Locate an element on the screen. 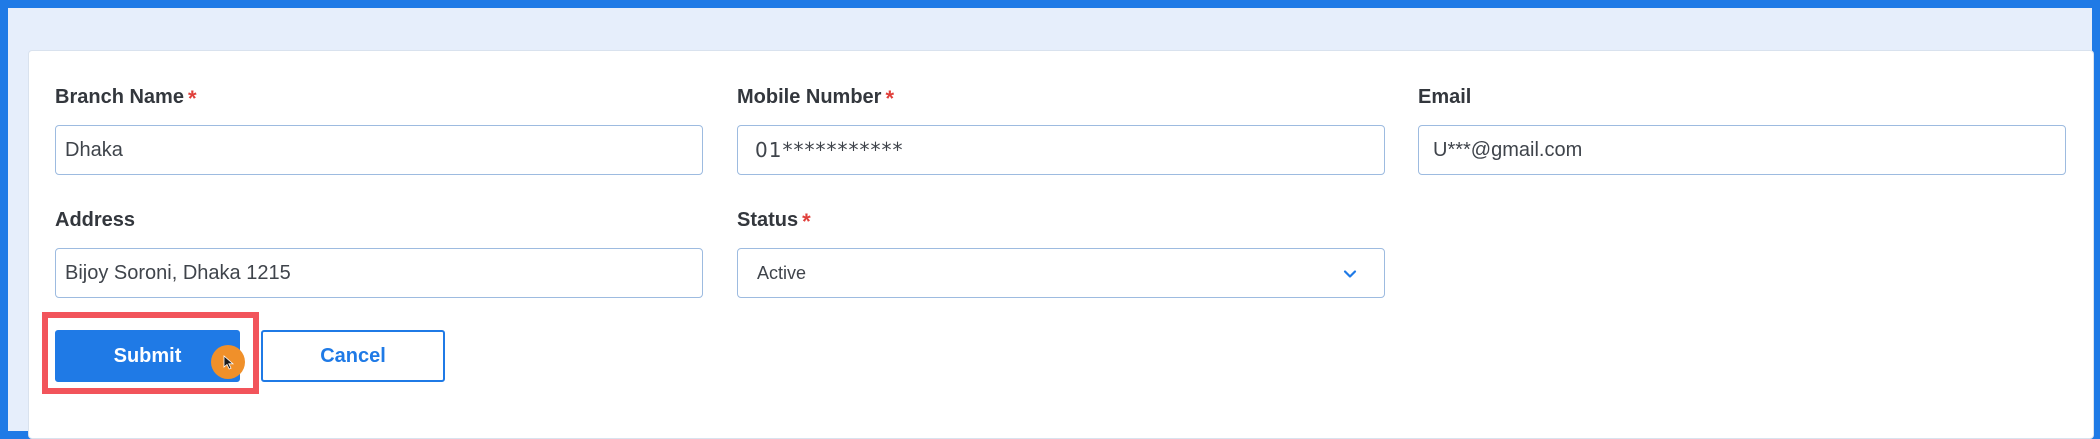  email-value: U***@gmail.com is located at coordinates (1508, 149).